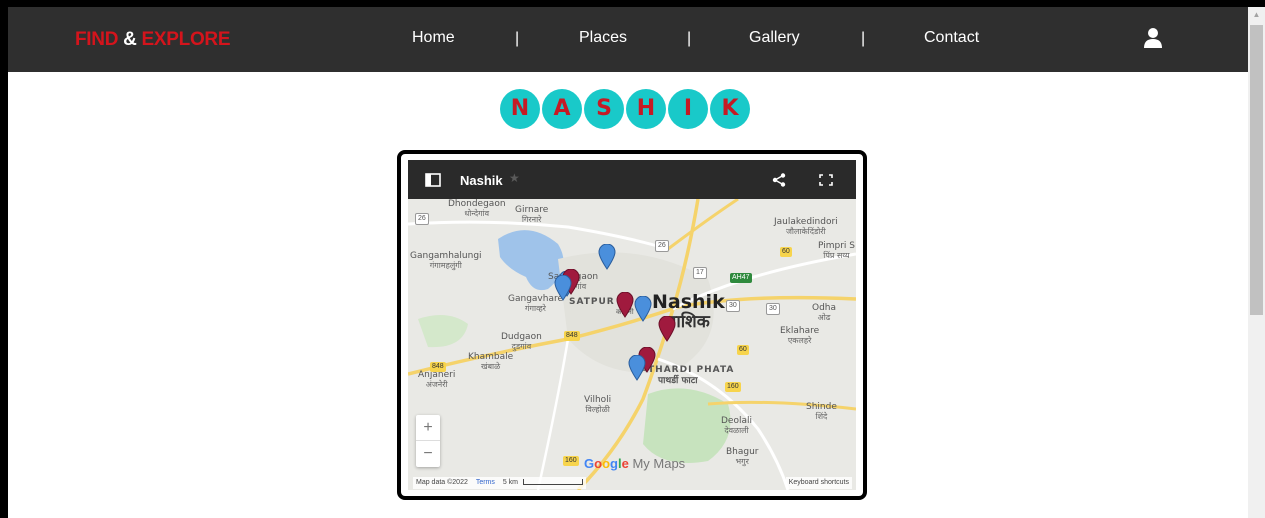 The height and width of the screenshot is (518, 1265). Describe the element at coordinates (477, 208) in the screenshot. I see `place-label: Dhondegaon धोन्देगांव` at that location.